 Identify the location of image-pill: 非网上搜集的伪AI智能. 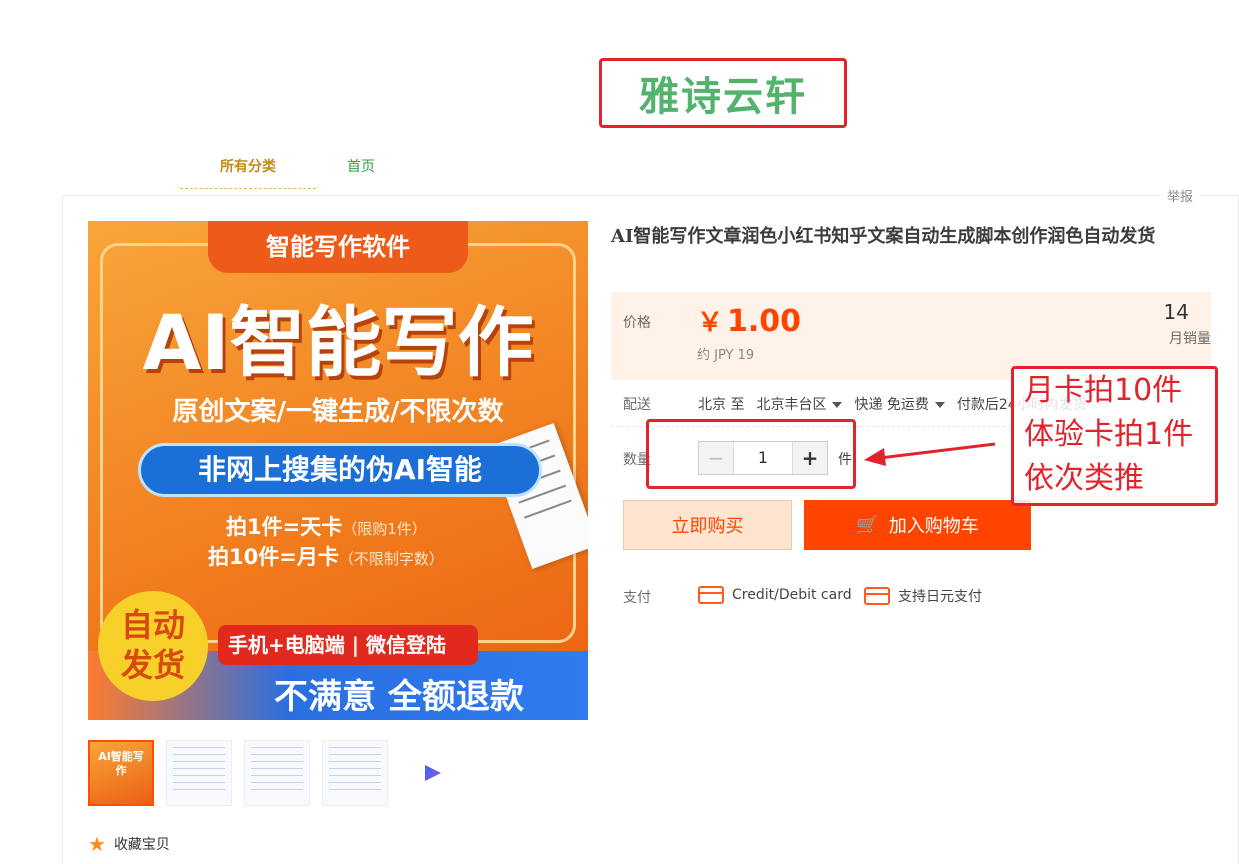
(340, 470).